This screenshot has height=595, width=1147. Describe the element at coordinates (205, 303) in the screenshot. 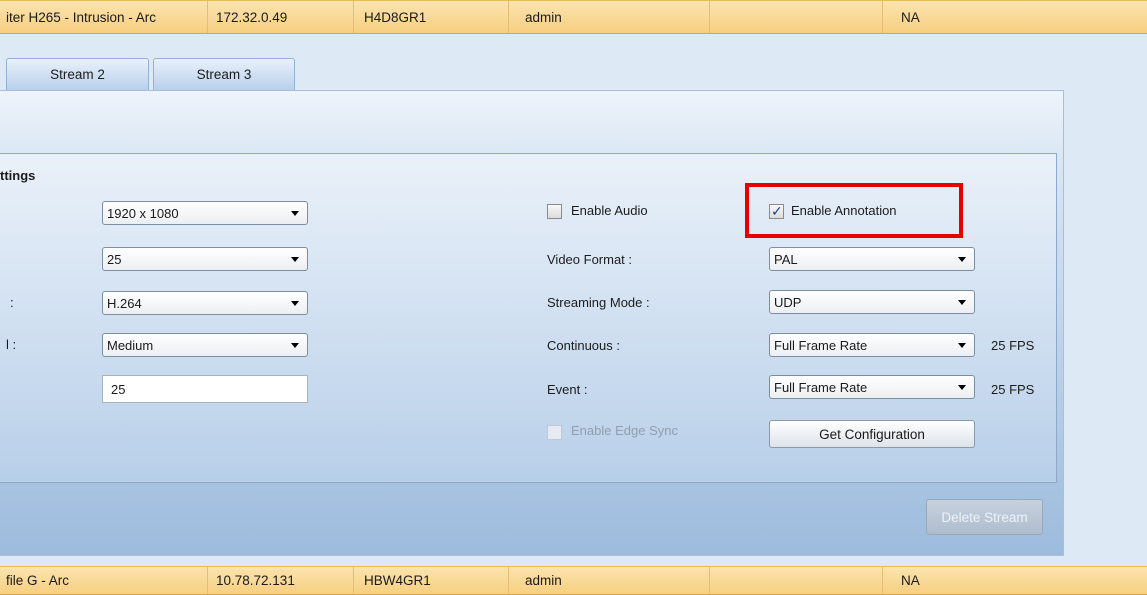

I see `codec-dropdown: H.264` at that location.